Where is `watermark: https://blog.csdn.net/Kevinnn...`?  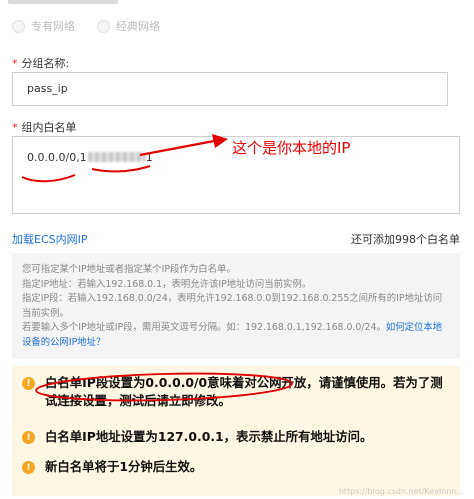
watermark: https://blog.csdn.net/Kevinnn... is located at coordinates (401, 491).